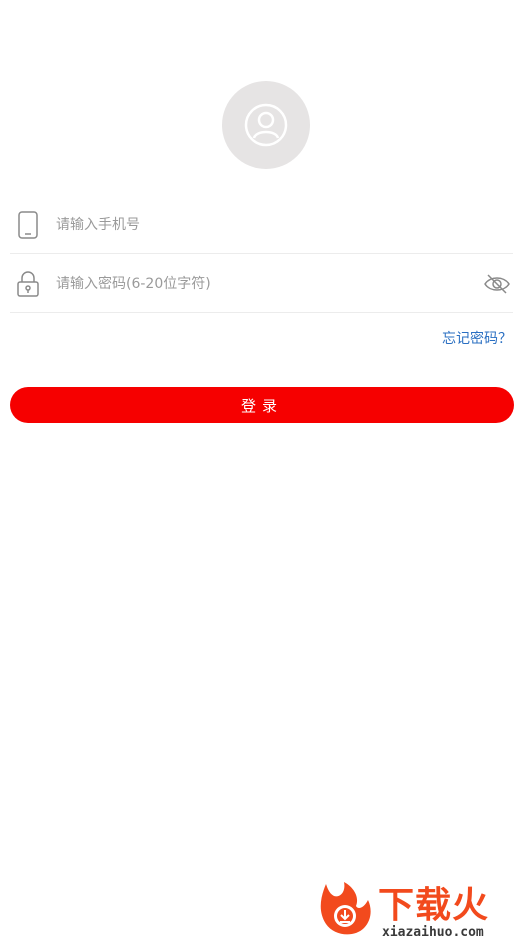 The height and width of the screenshot is (946, 532). I want to click on flame-logo-icon, so click(345, 908).